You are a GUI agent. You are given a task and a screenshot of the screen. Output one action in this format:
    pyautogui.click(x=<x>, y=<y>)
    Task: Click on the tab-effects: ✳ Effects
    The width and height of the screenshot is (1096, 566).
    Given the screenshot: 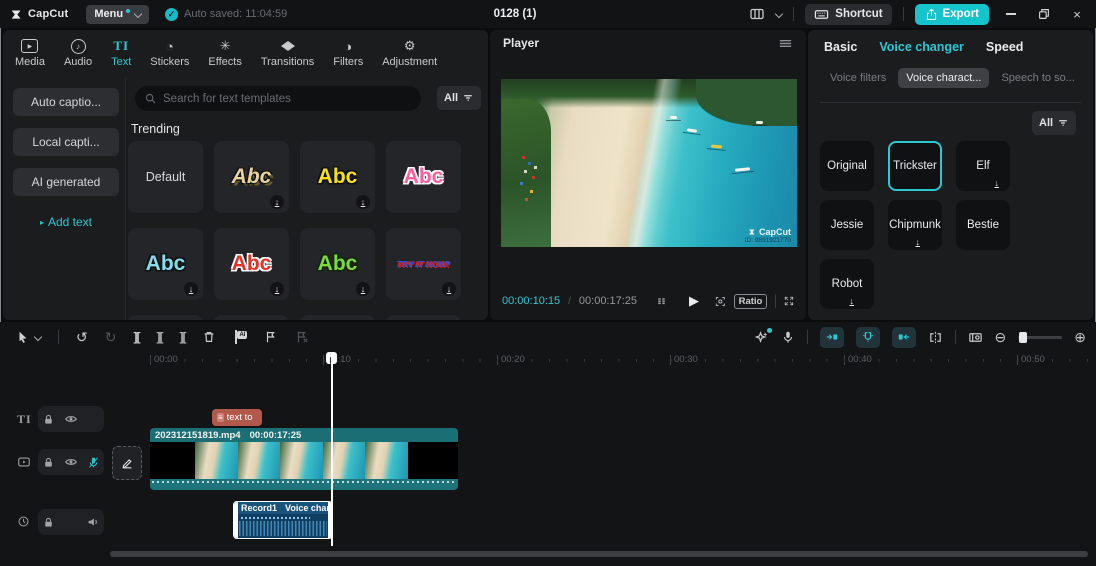 What is the action you would take?
    pyautogui.click(x=224, y=53)
    